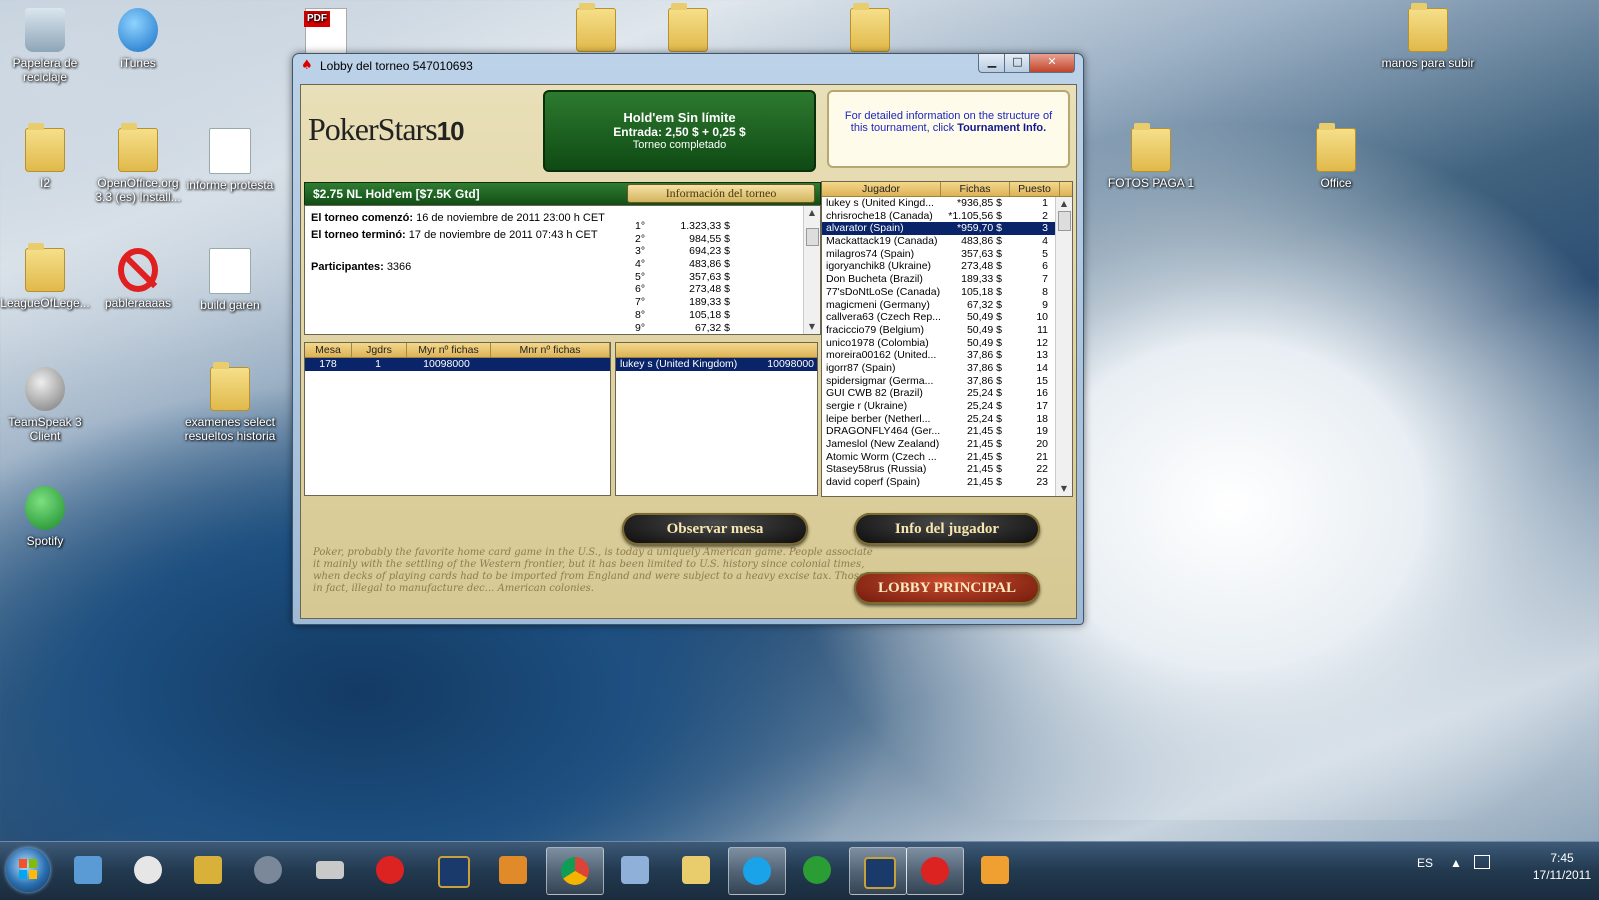  Describe the element at coordinates (326, 33) in the screenshot. I see `desktop-icon-pdf` at that location.